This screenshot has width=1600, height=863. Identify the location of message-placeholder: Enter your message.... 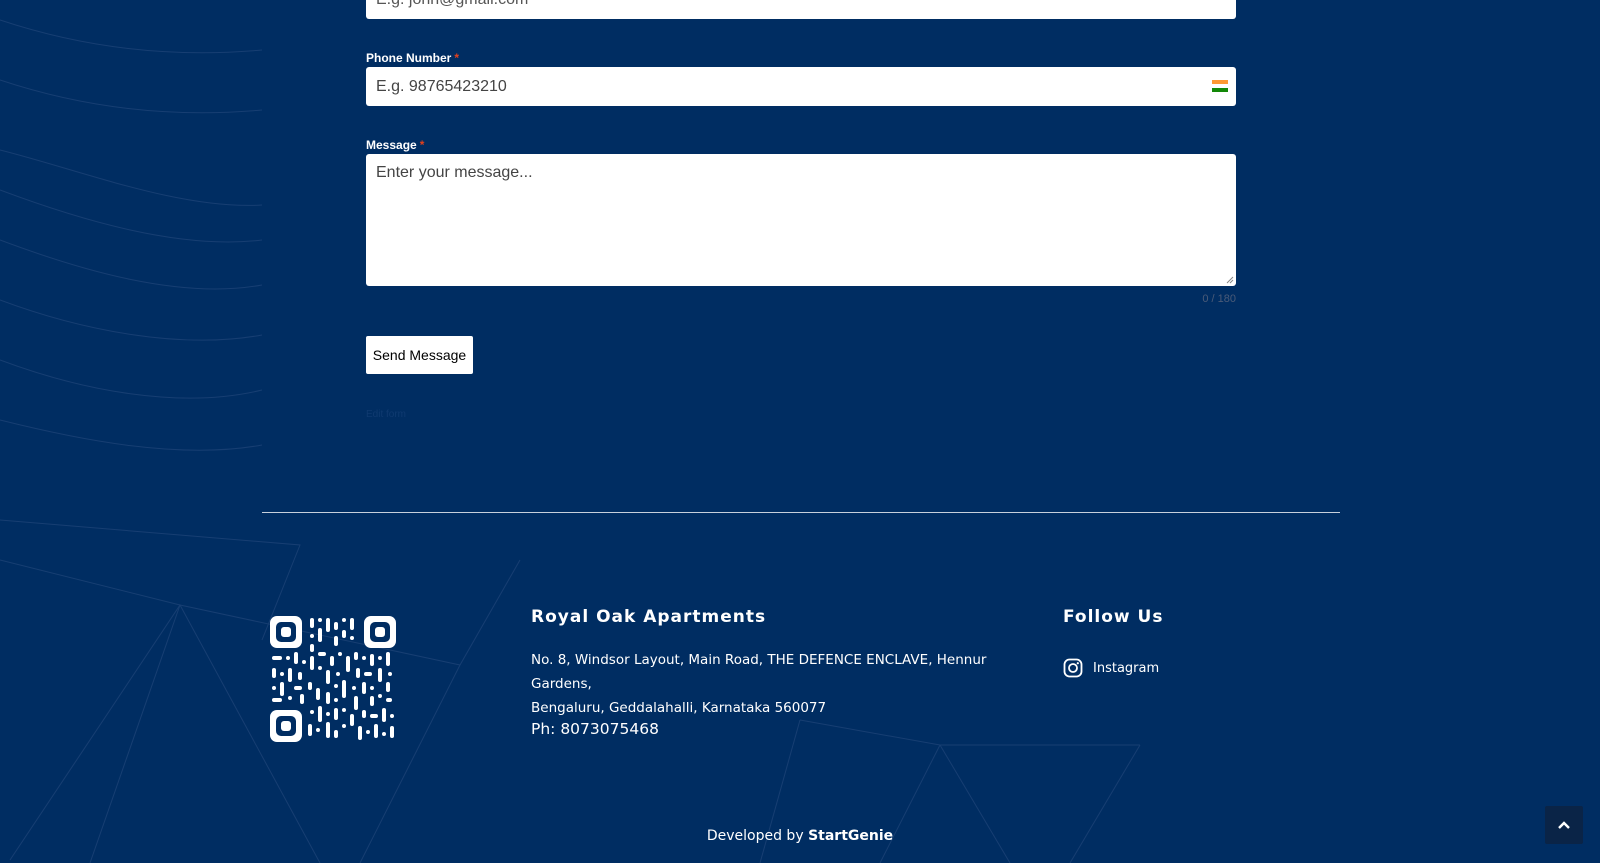
(454, 172).